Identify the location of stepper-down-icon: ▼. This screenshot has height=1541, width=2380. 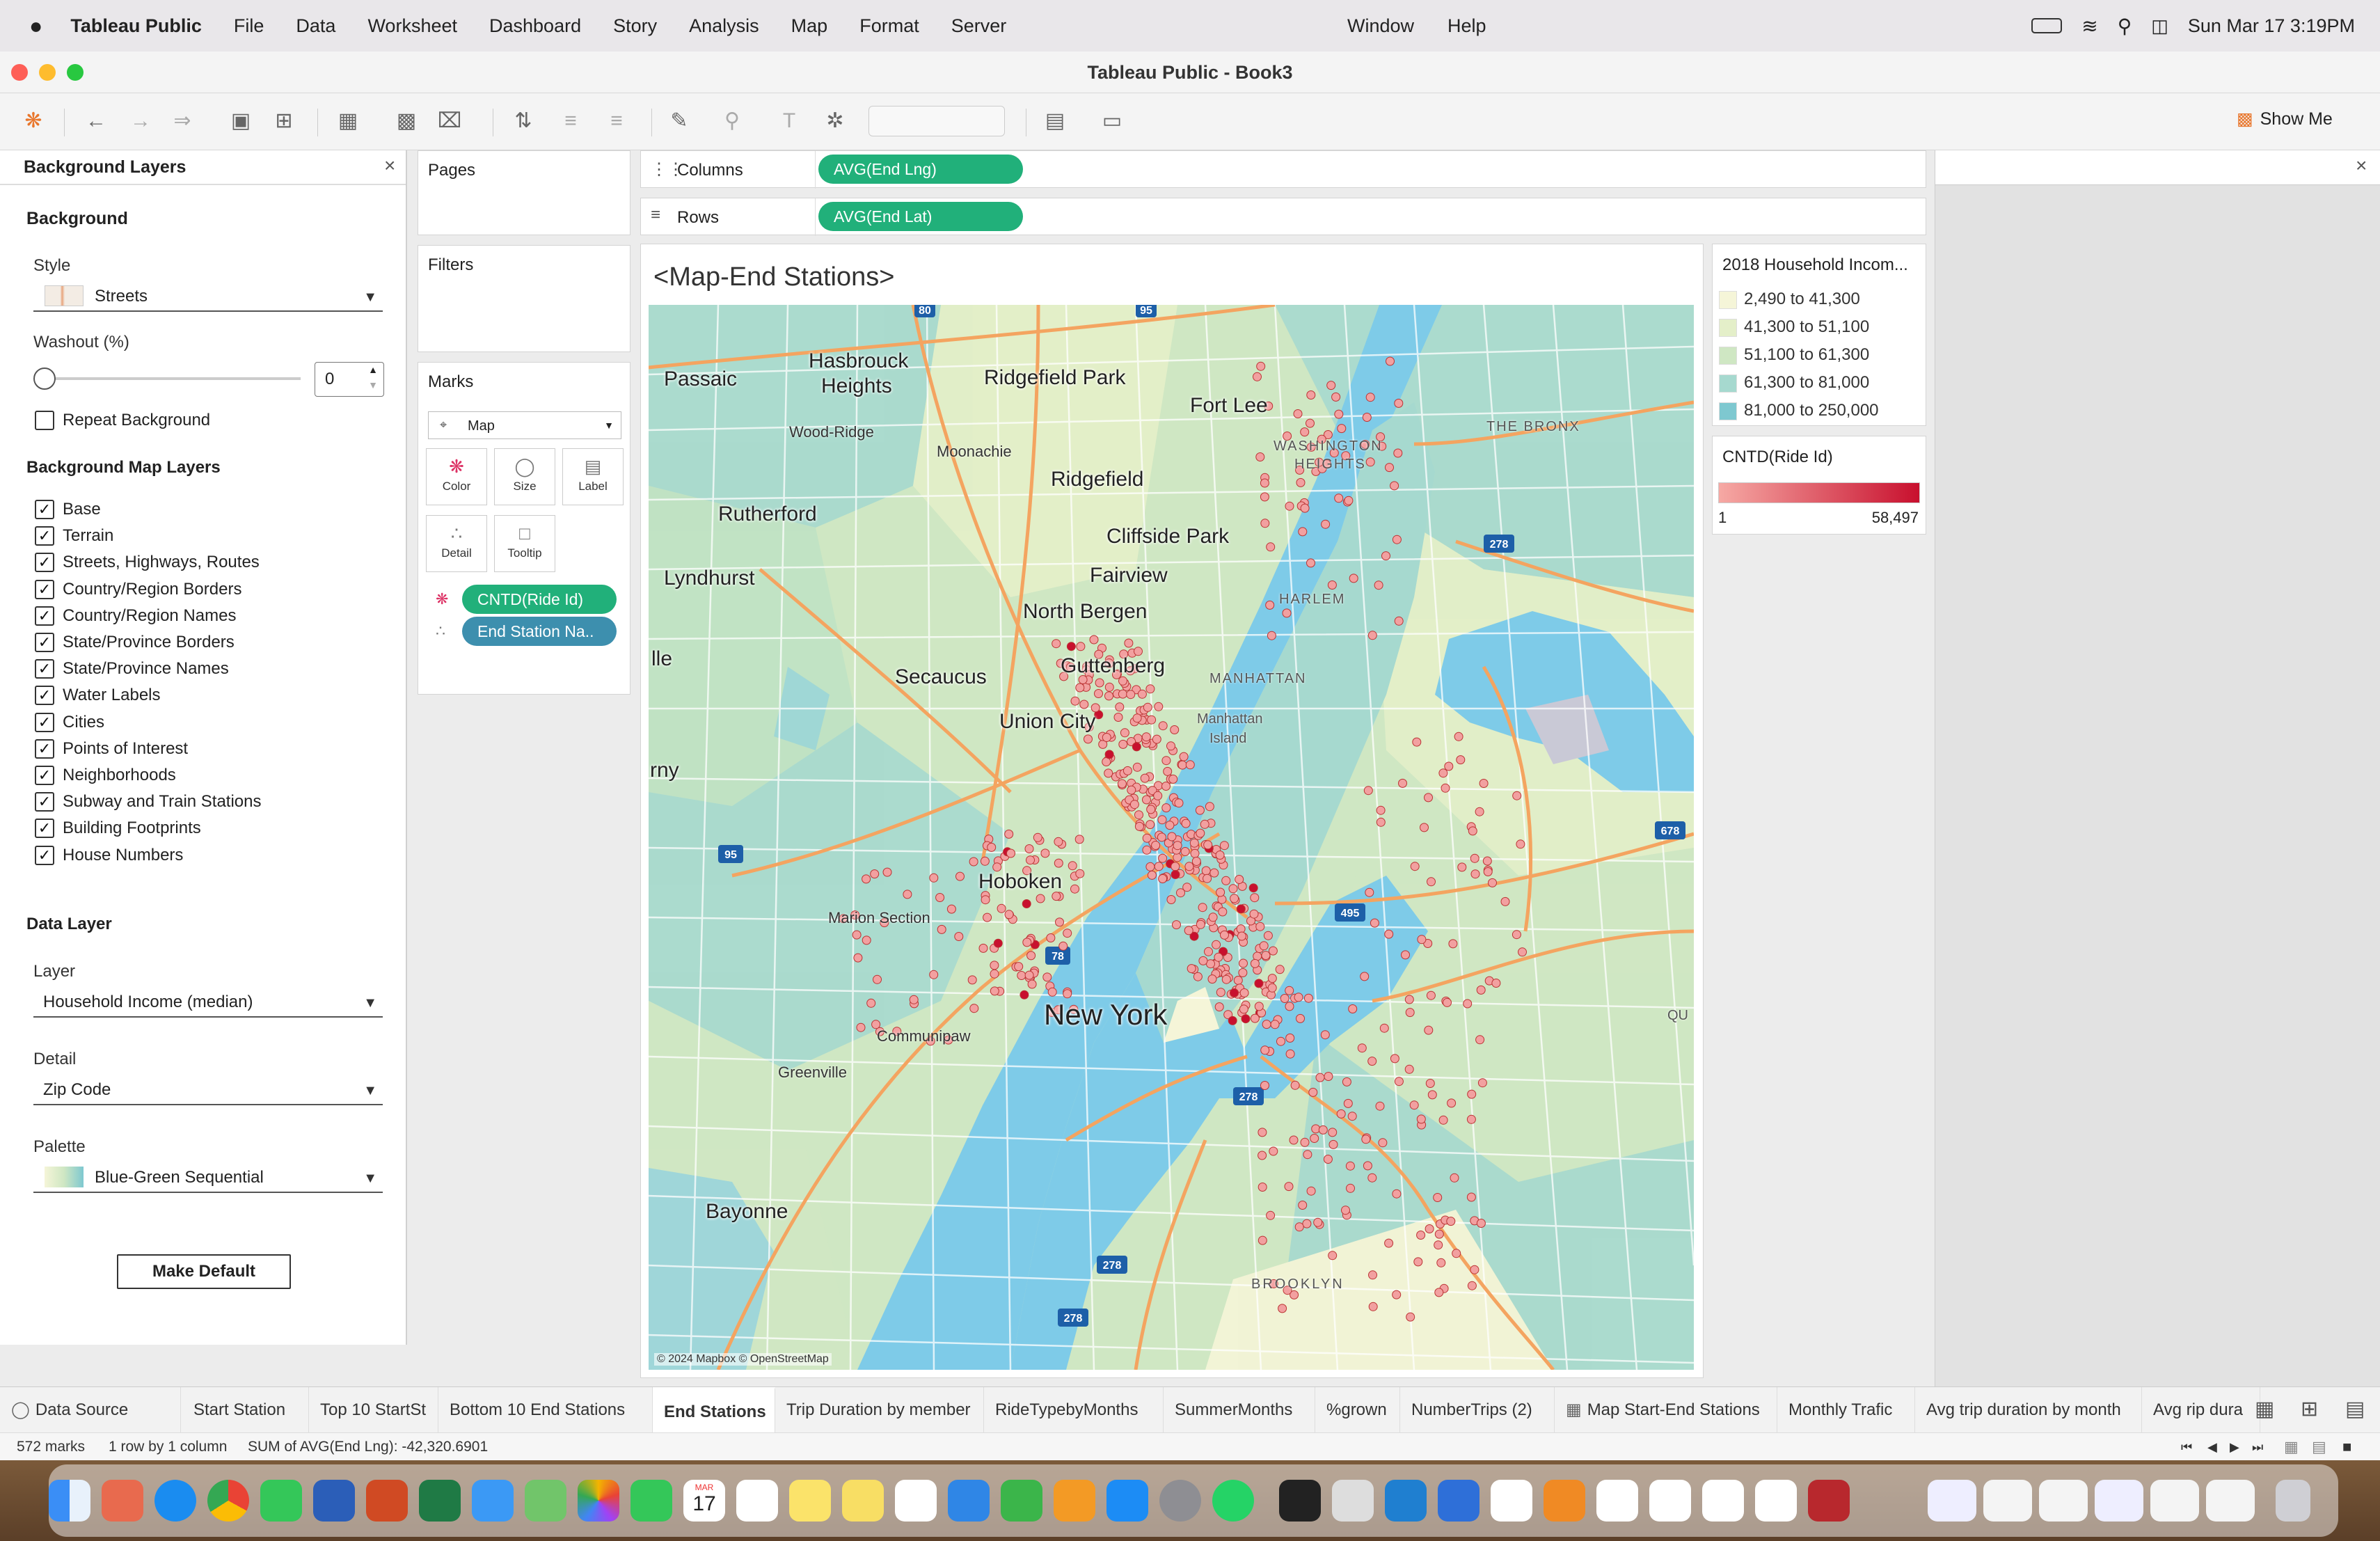
(373, 384).